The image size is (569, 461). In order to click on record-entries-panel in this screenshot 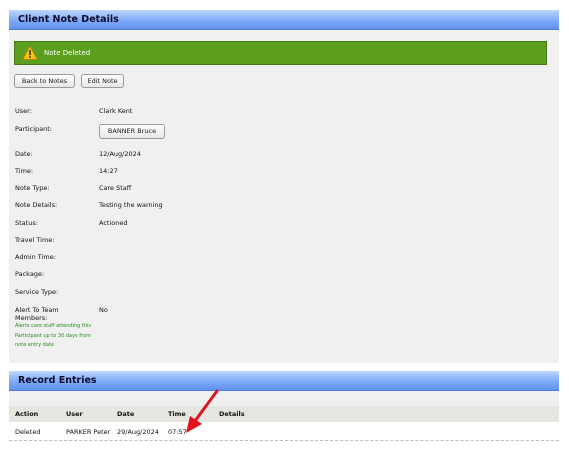, I will do `click(284, 398)`.